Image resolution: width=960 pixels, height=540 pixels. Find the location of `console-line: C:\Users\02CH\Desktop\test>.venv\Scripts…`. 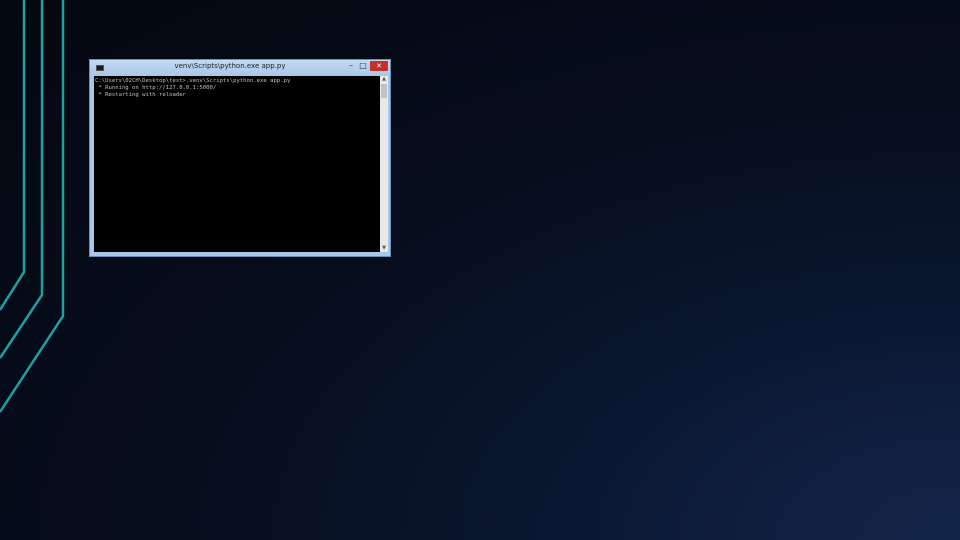

console-line: C:\Users\02CH\Desktop\test>.venv\Scripts… is located at coordinates (193, 81).